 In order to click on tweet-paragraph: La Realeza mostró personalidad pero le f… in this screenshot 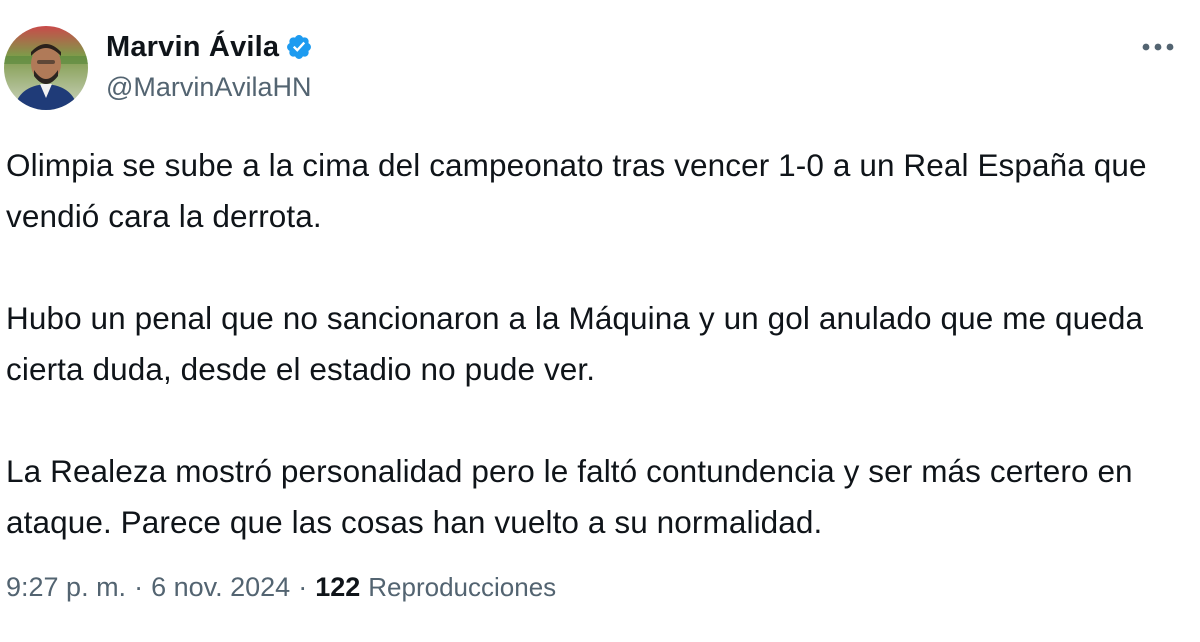, I will do `click(569, 496)`.